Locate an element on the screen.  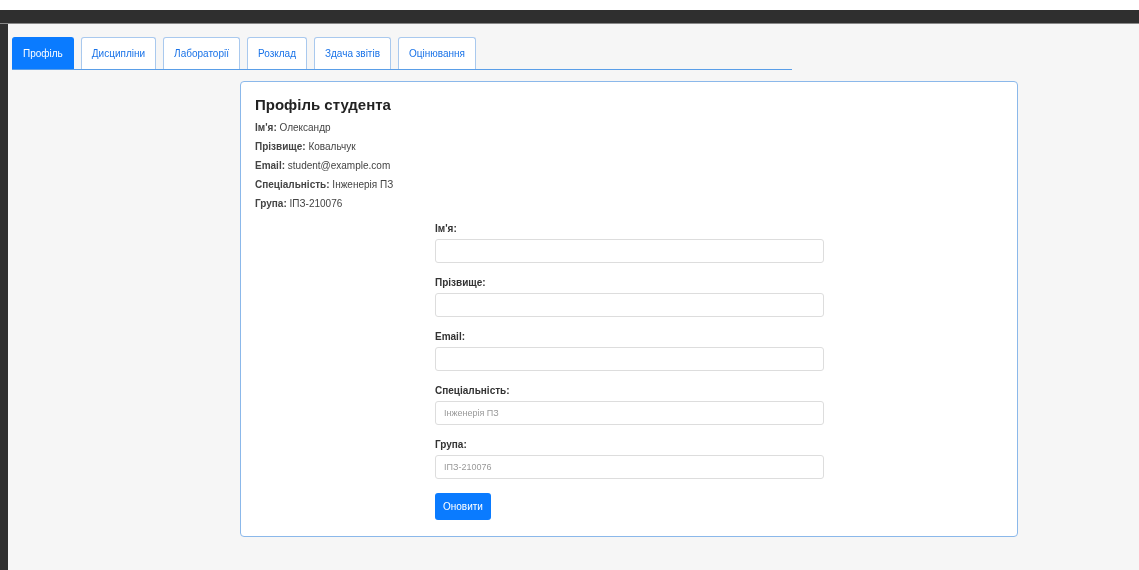
info-line: Ім'я: Олександр is located at coordinates (293, 128).